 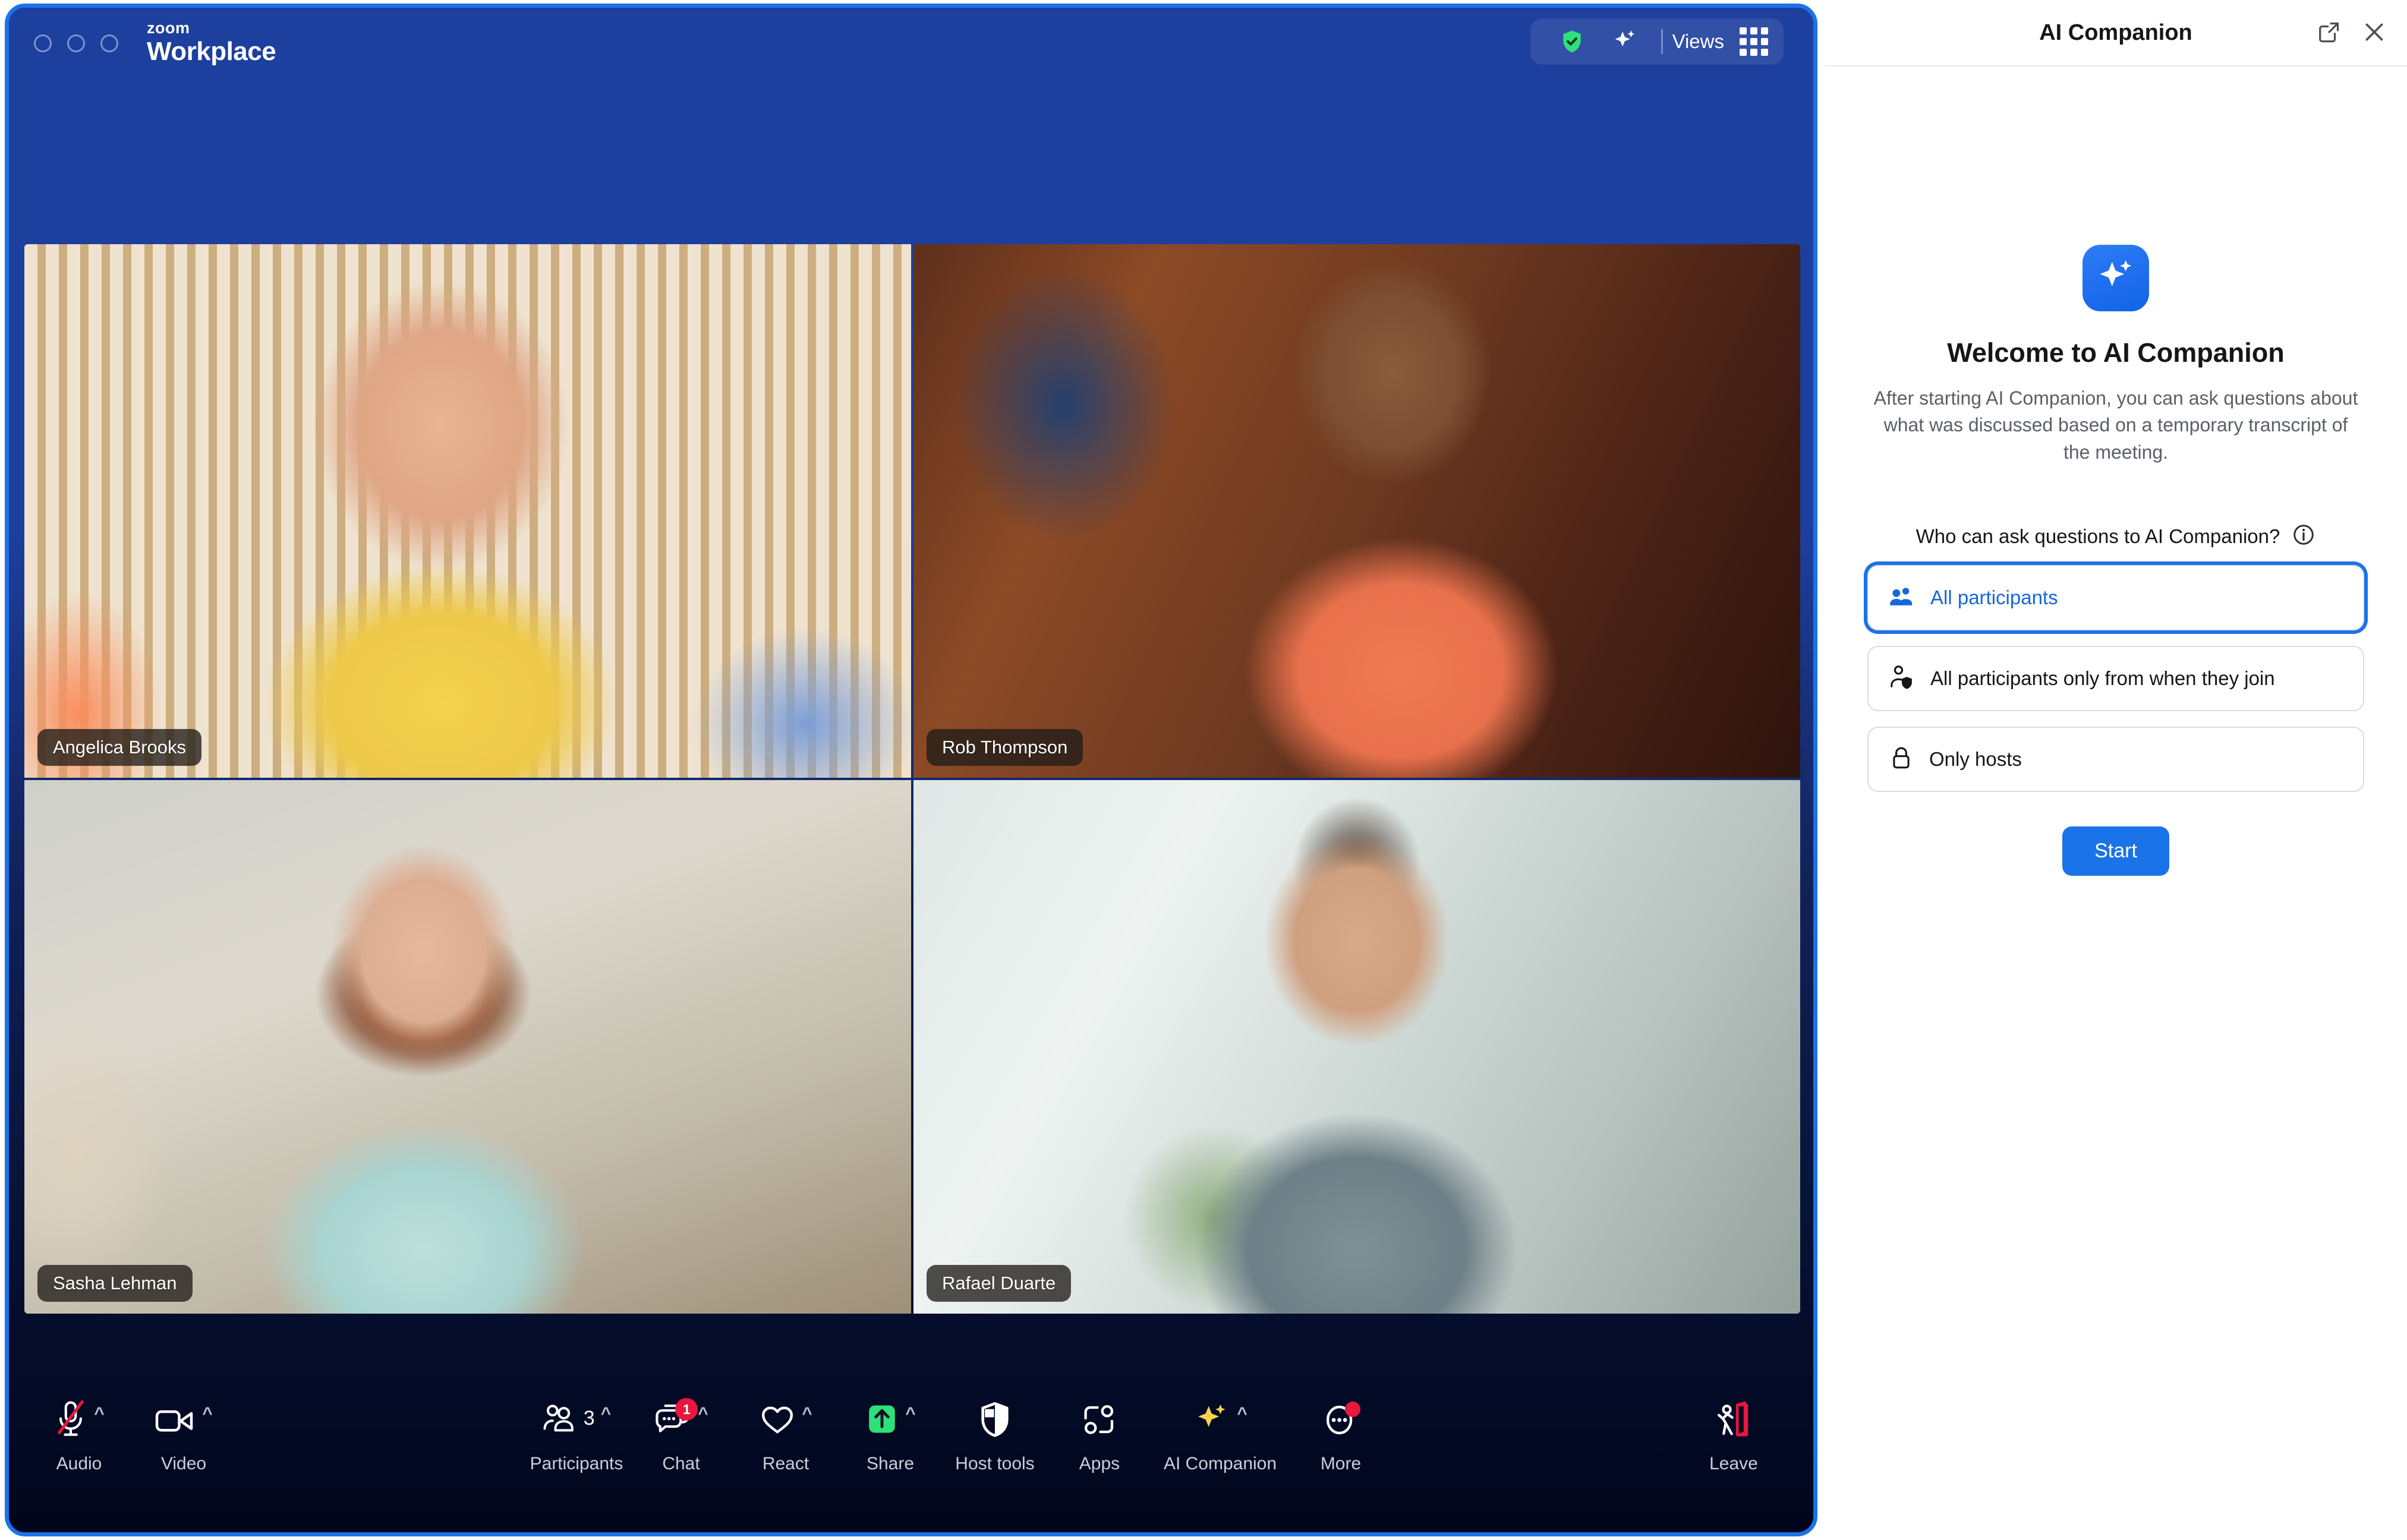 I want to click on toolbar-button-react: ^ React, so click(x=785, y=1431).